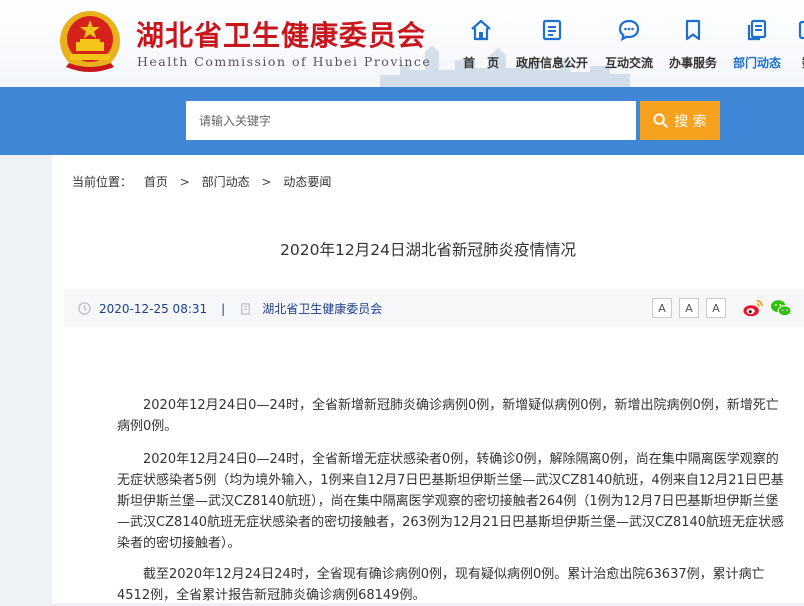 This screenshot has width=804, height=606. I want to click on nav-government-info: 政府信息公开, so click(552, 44).